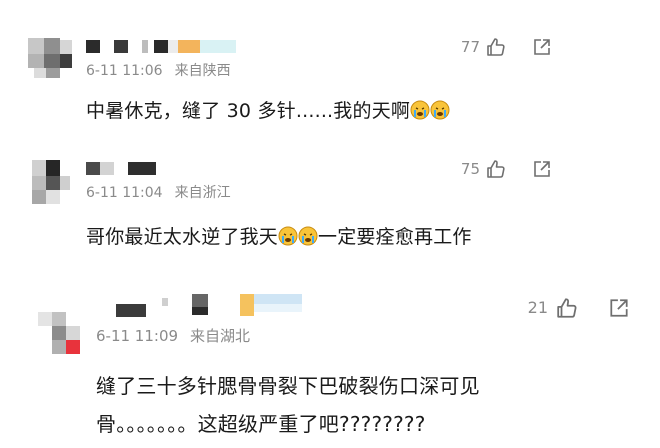  I want to click on comment-time: 6-11 11:06, so click(124, 71).